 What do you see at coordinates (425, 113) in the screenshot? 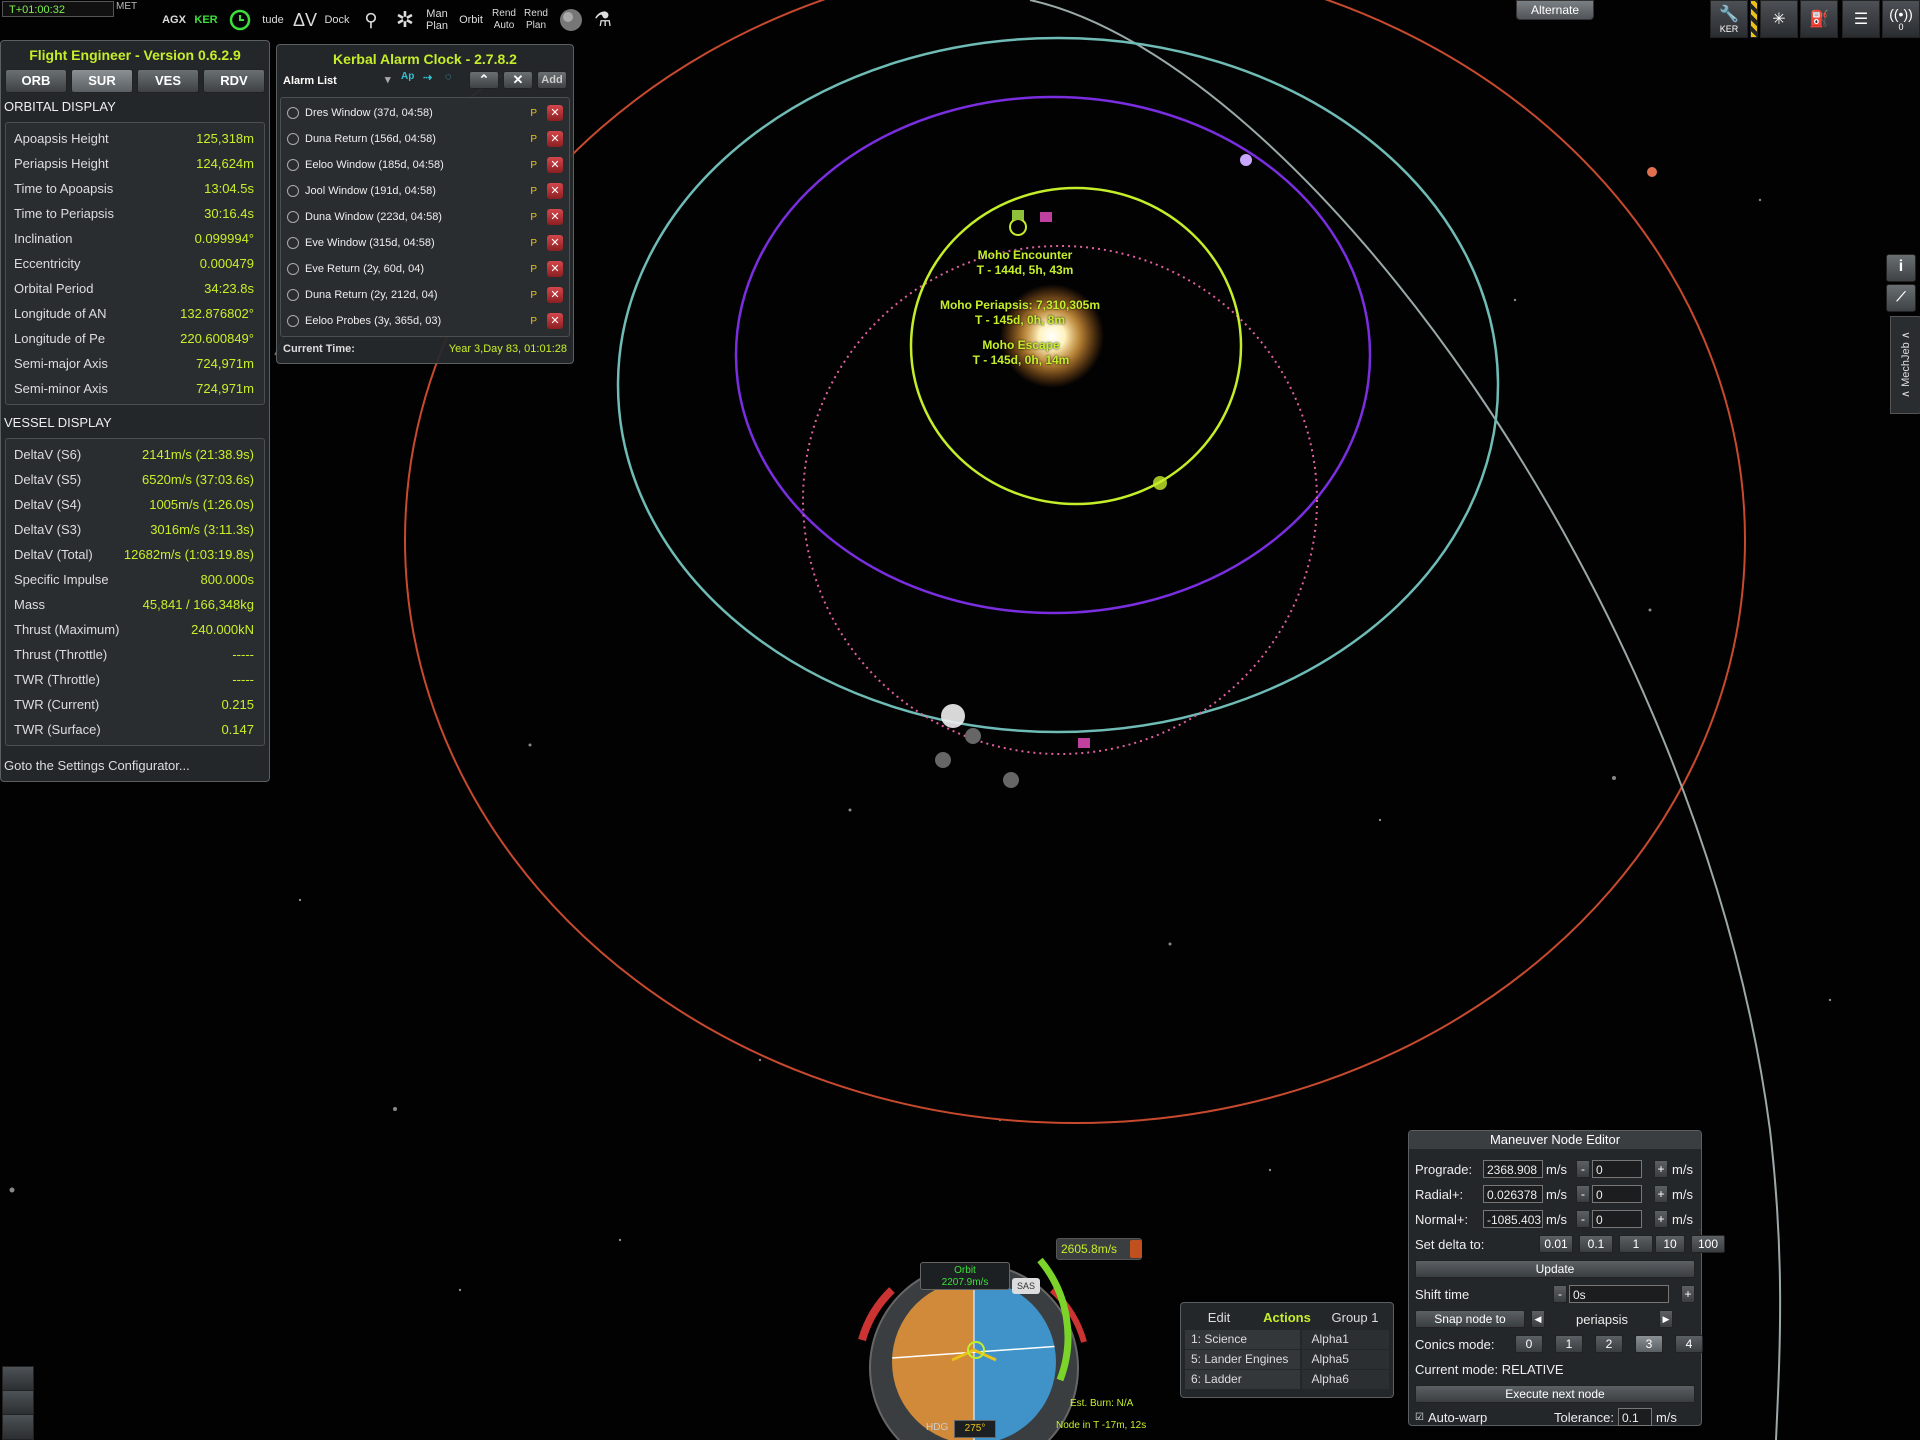
I see `alarm-item: Dres Window (37d, 04:58) P ✕` at bounding box center [425, 113].